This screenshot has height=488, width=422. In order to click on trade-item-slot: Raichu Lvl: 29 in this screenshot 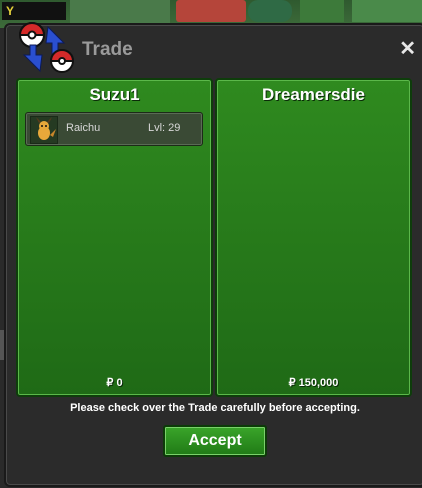, I will do `click(114, 129)`.